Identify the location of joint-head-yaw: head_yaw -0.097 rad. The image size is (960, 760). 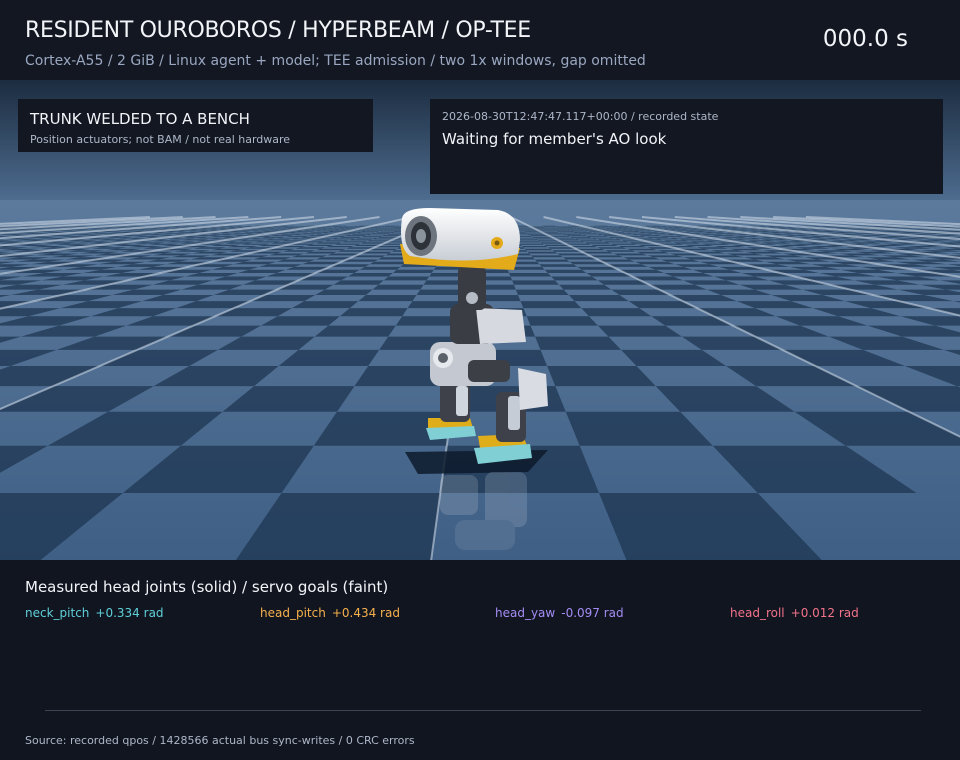
(559, 613).